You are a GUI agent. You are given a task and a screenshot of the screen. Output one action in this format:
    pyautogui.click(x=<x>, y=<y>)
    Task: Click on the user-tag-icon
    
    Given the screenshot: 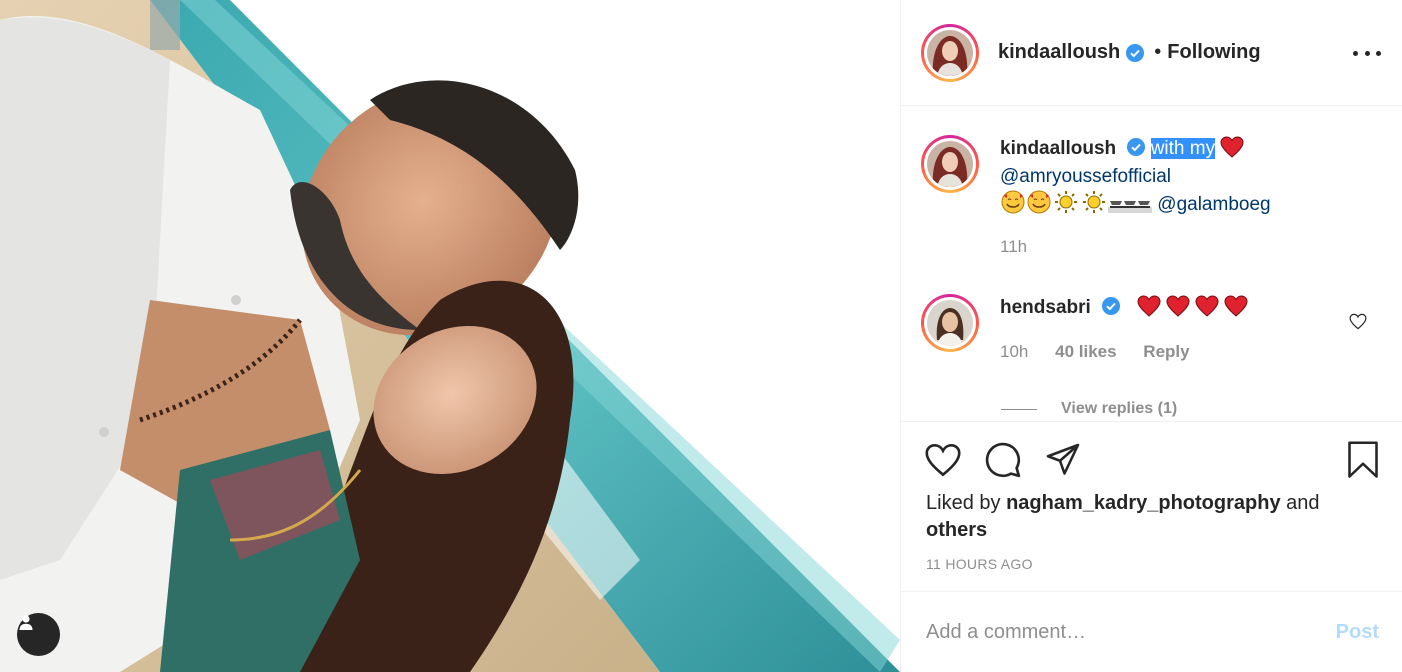 What is the action you would take?
    pyautogui.click(x=26, y=622)
    